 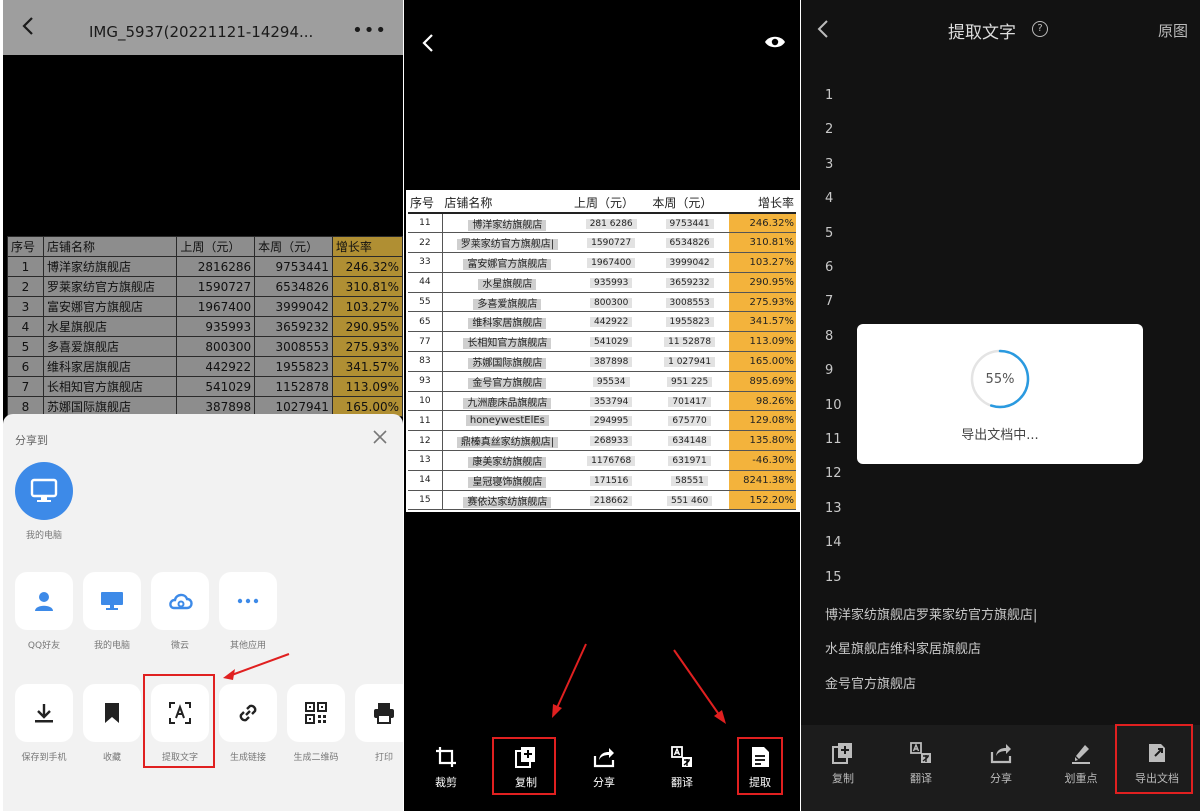 I want to click on toolbar-crop: 裁剪, so click(x=446, y=768).